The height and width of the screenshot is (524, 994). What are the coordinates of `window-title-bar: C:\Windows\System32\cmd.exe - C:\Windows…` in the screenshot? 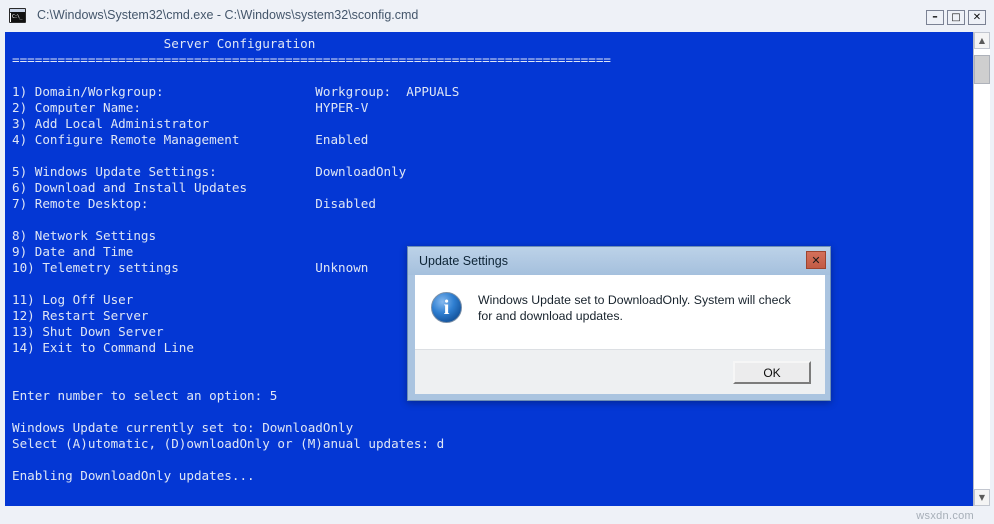 It's located at (497, 15).